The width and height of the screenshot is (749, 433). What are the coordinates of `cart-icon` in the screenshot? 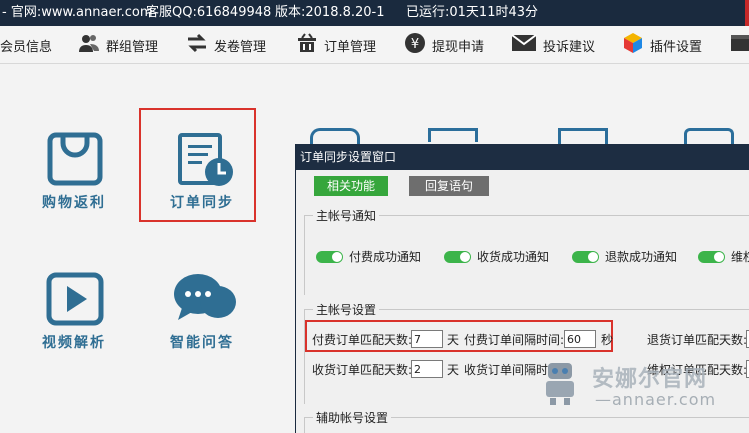 It's located at (307, 45).